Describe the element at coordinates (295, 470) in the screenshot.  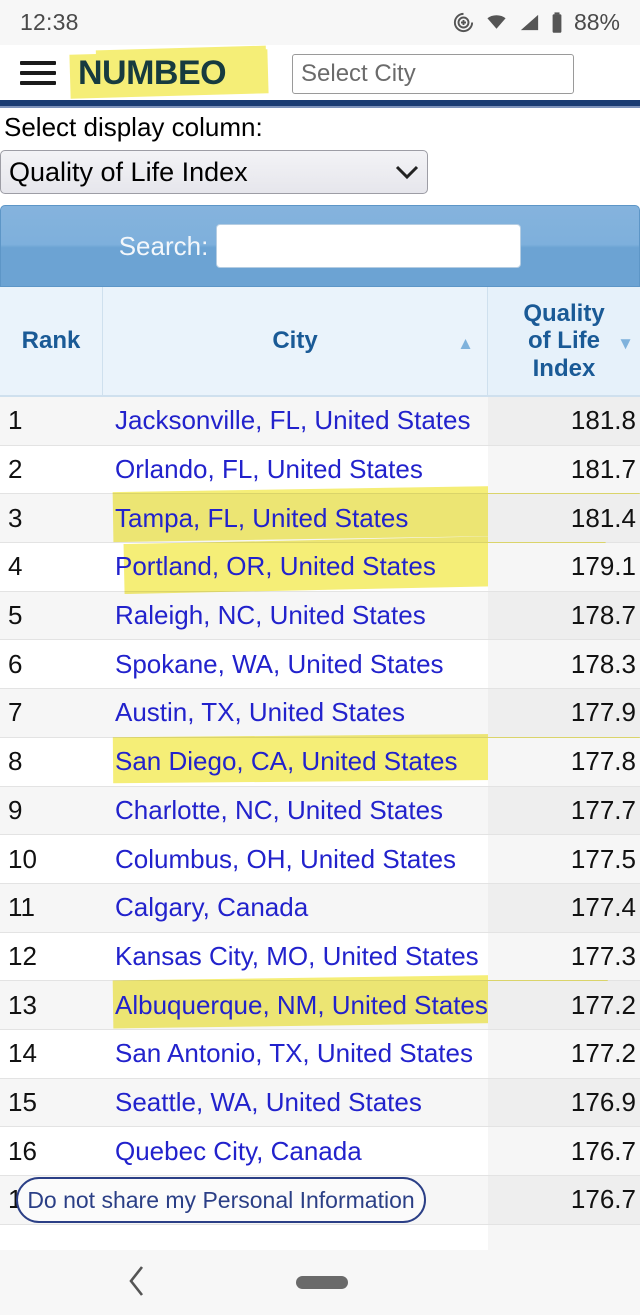
I see `cell-city-link: Orlando, FL, United States` at that location.